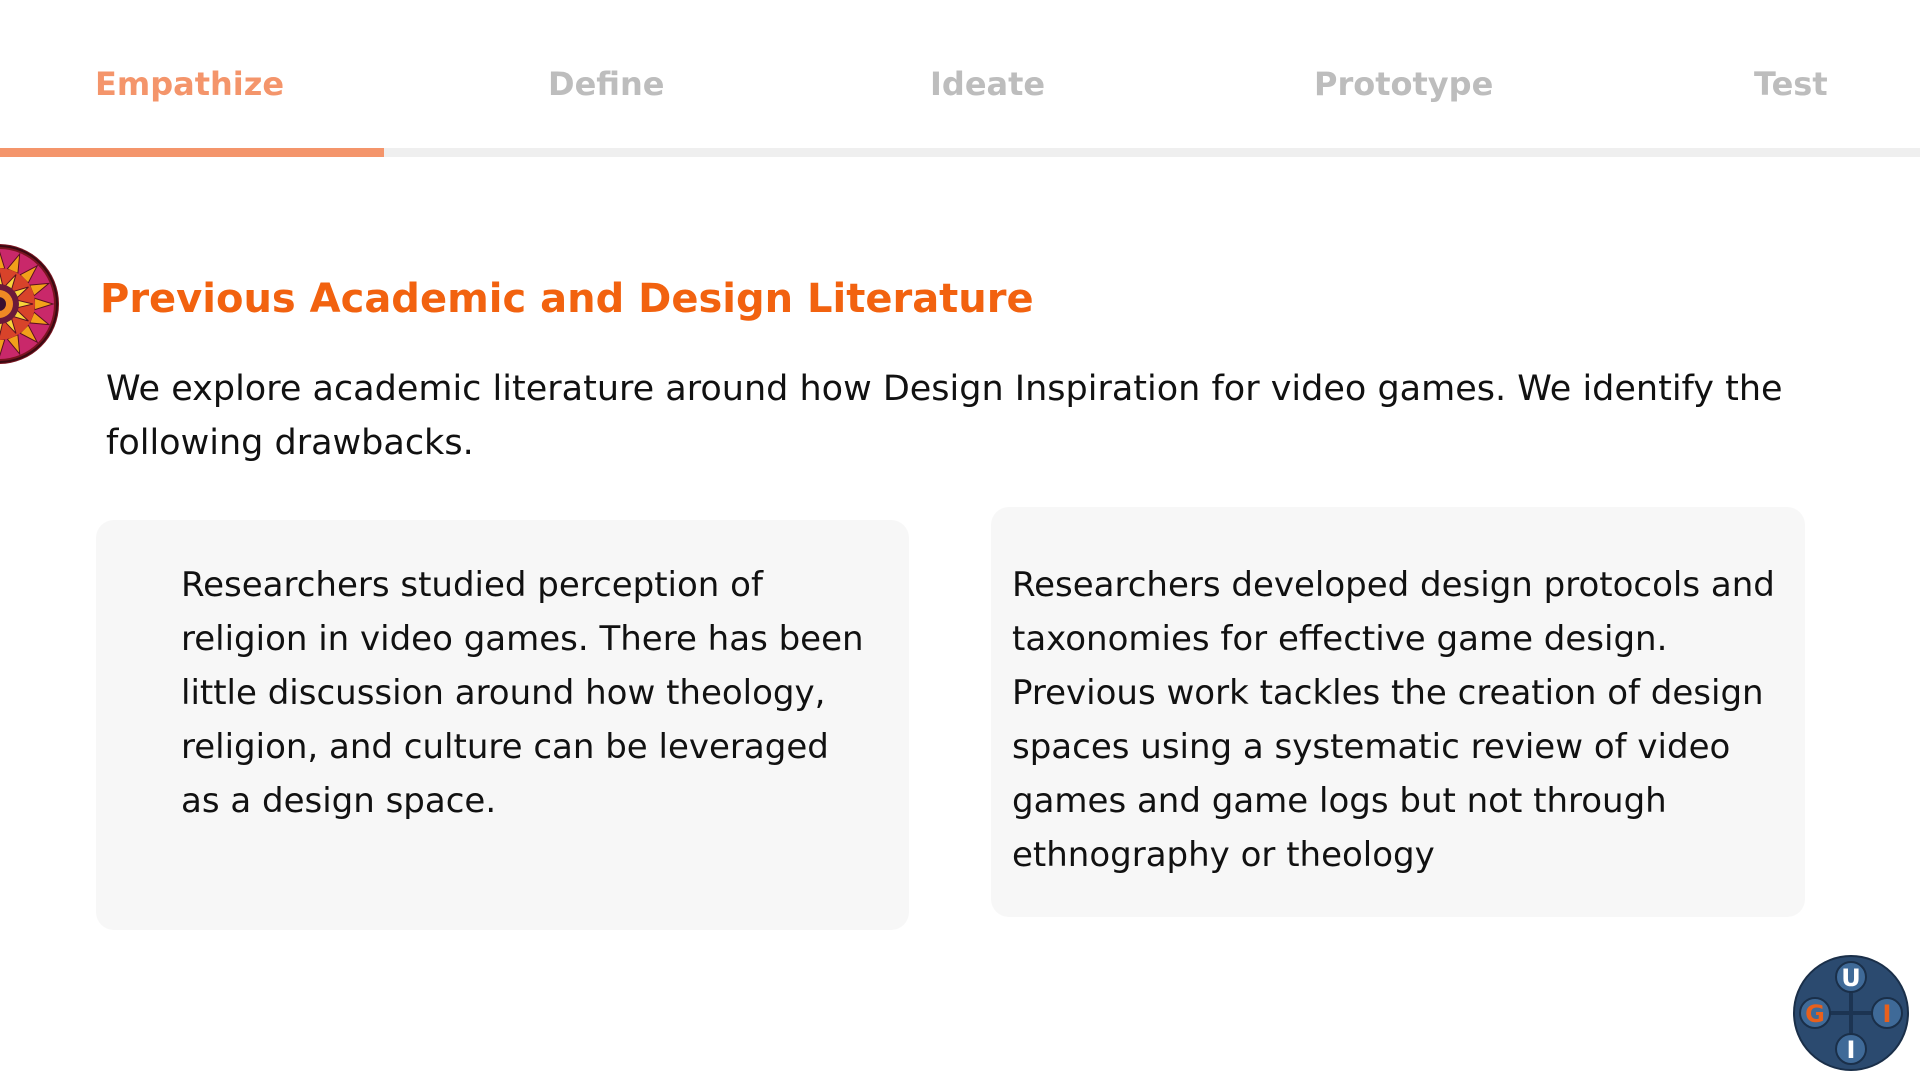 This screenshot has height=1080, width=1920. What do you see at coordinates (1851, 978) in the screenshot?
I see `logo-letter-top: U` at bounding box center [1851, 978].